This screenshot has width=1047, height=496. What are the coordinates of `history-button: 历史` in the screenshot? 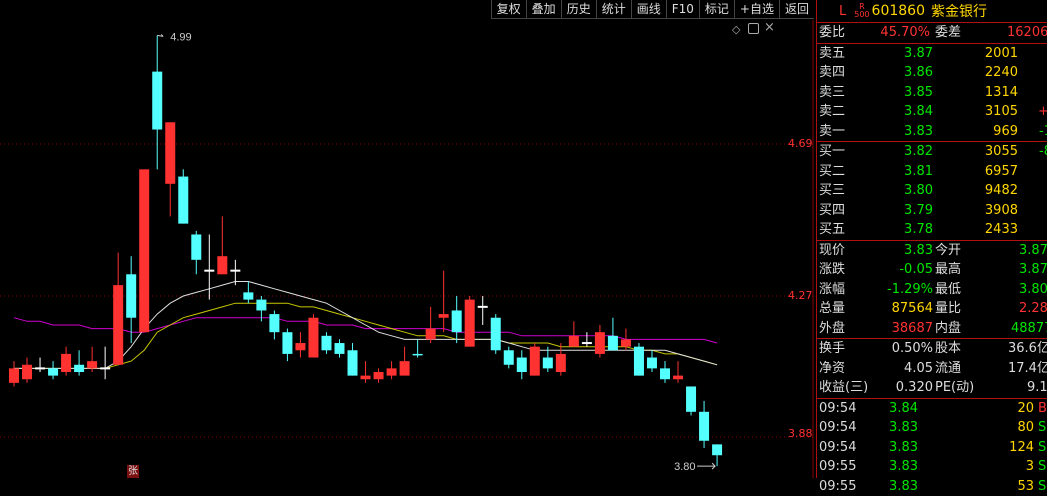 It's located at (578, 9).